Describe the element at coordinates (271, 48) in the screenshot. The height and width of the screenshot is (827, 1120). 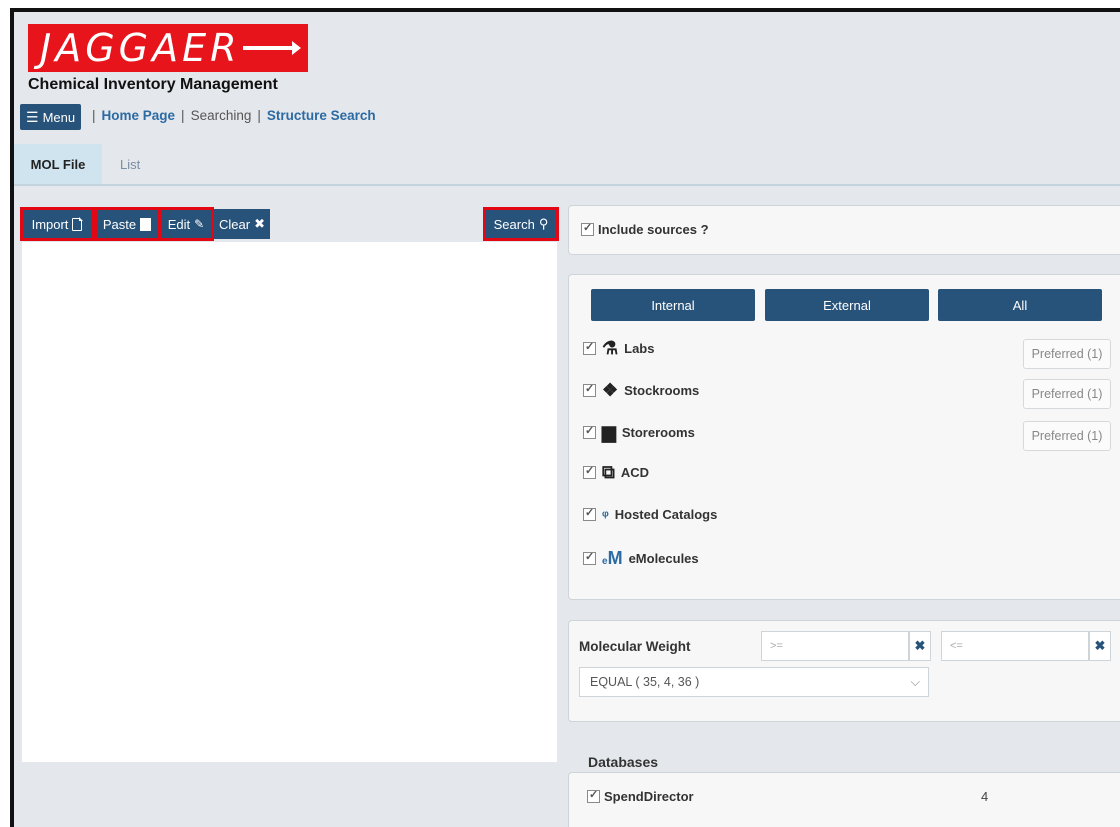
I see `logo-arrow-icon` at that location.